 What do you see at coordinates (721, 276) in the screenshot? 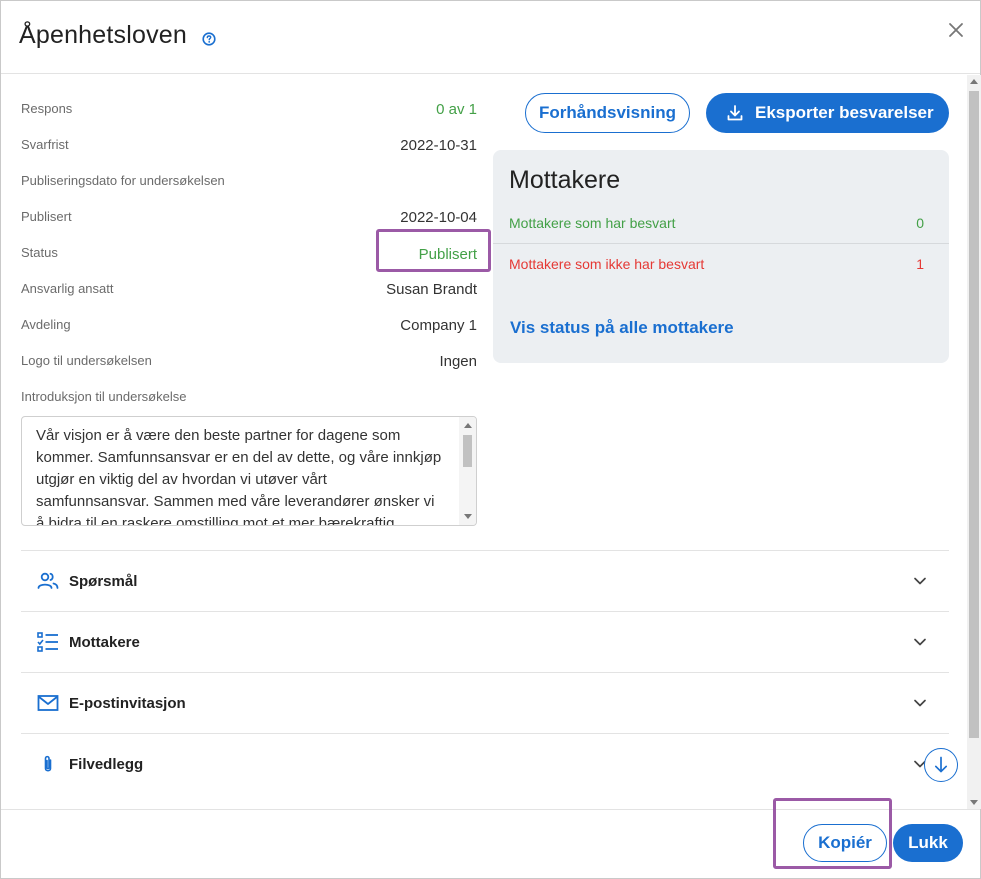
I see `not-answered-row: Mottakere som ikke har besvart 1` at bounding box center [721, 276].